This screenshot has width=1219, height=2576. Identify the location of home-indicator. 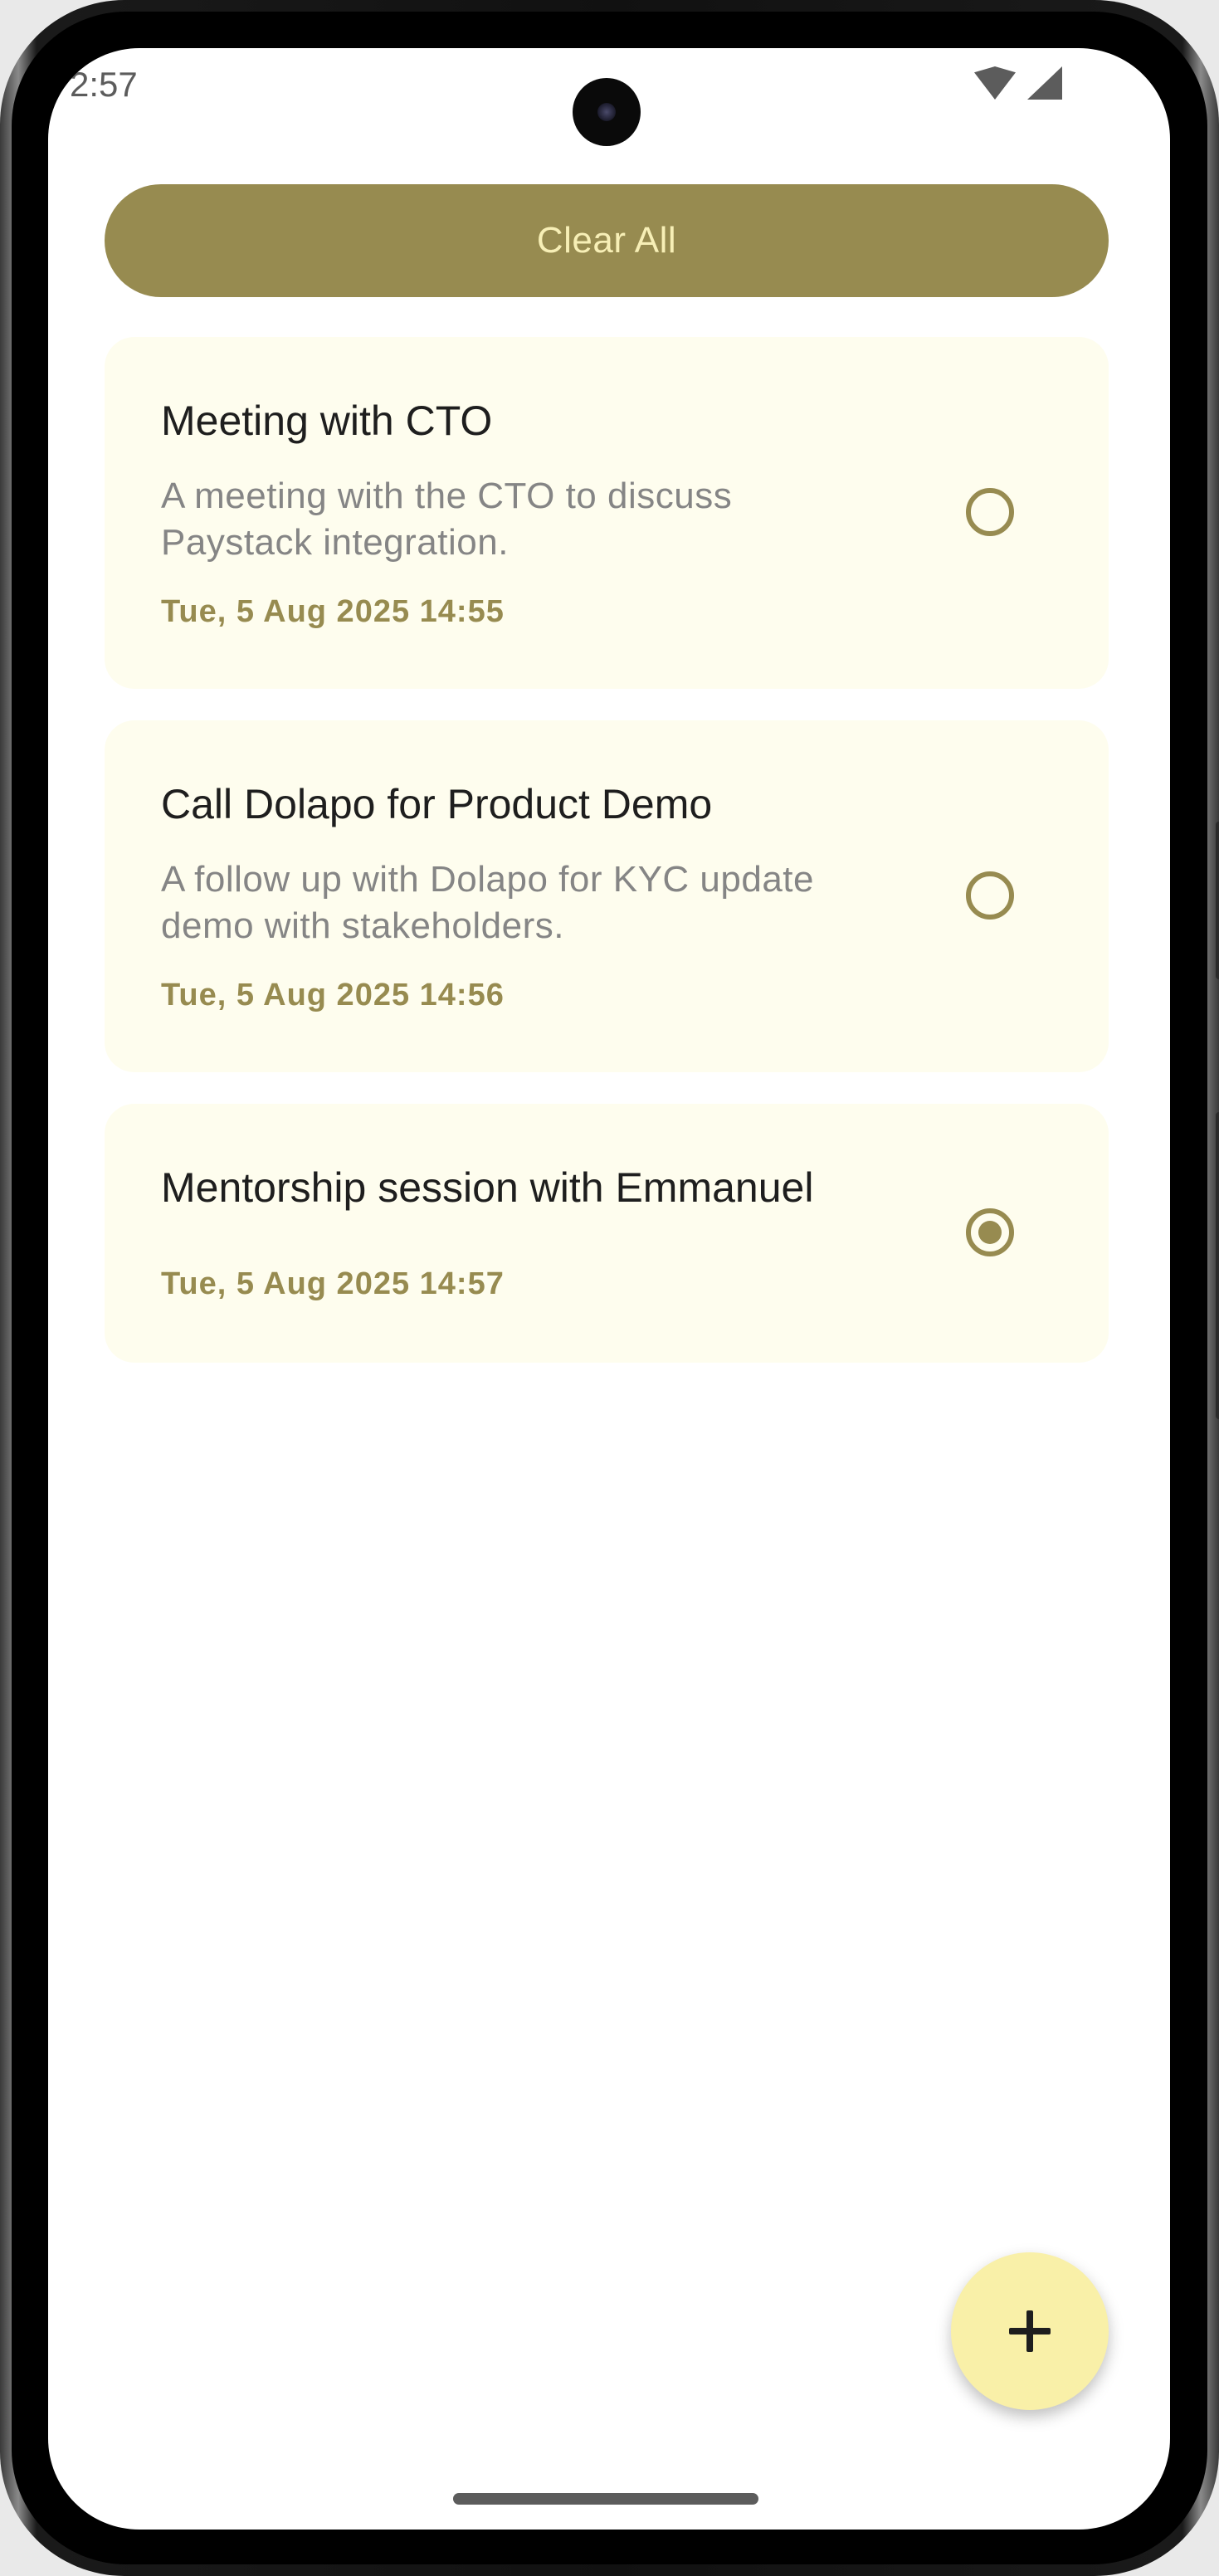
(606, 2499).